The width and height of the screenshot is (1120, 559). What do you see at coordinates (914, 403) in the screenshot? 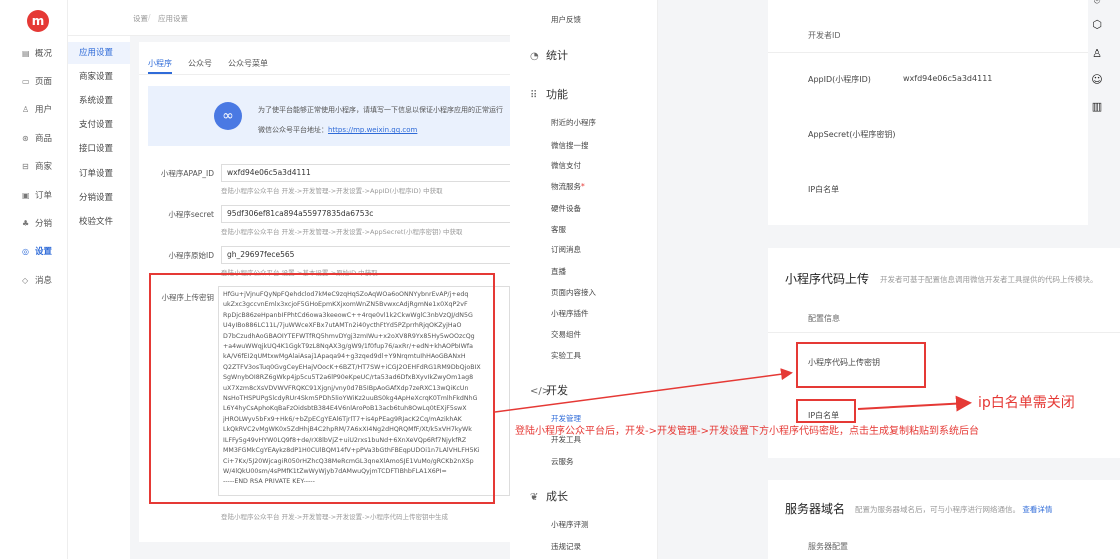
I see `arrow-to-ip-note` at bounding box center [914, 403].